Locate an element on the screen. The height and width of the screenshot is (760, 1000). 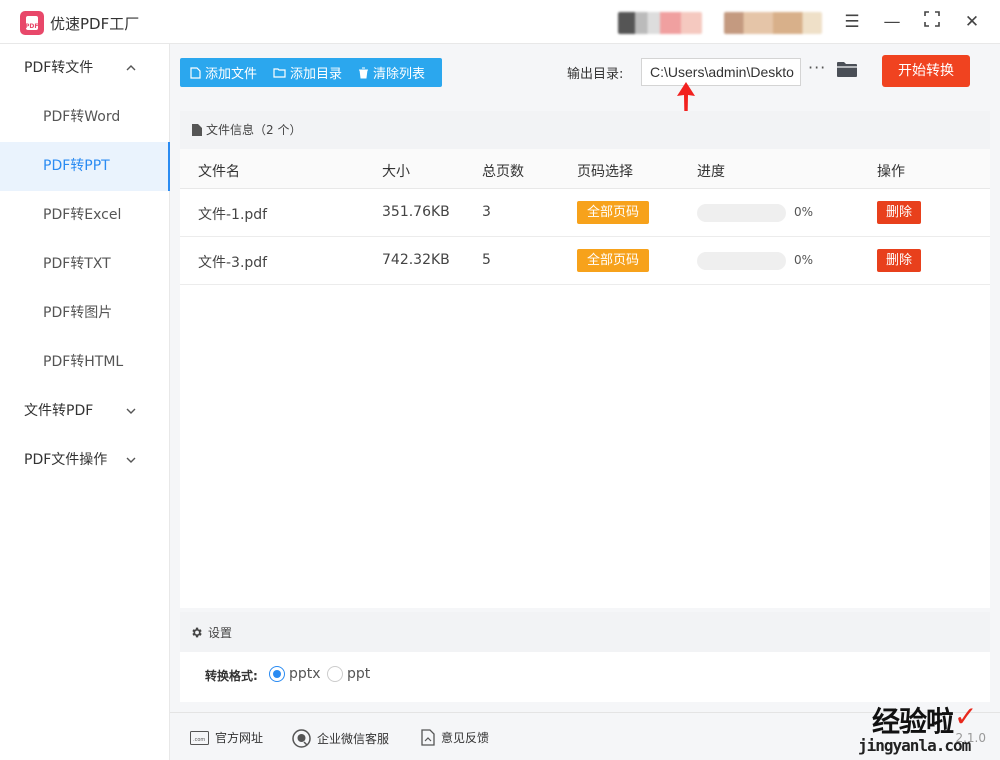
sidebar-group-file-to-pdf: 文件转PDF is located at coordinates (85, 411).